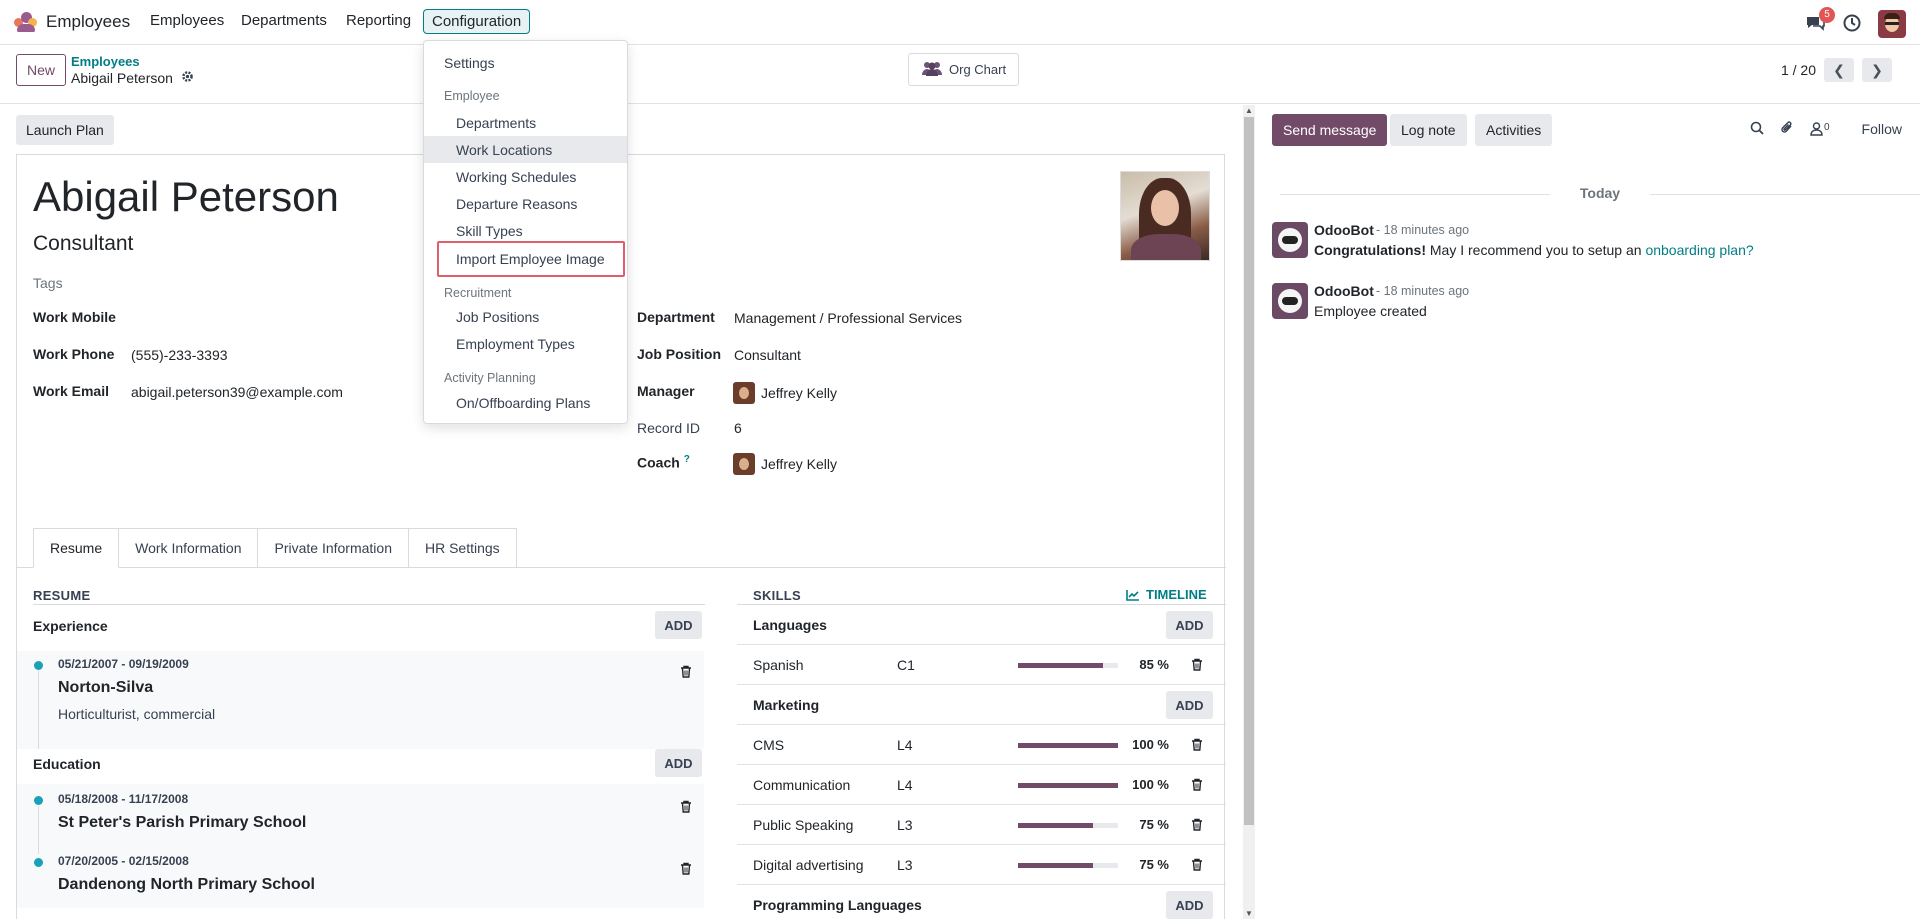 This screenshot has height=919, width=1920. Describe the element at coordinates (71, 391) in the screenshot. I see `work-email-label: Work Email` at that location.